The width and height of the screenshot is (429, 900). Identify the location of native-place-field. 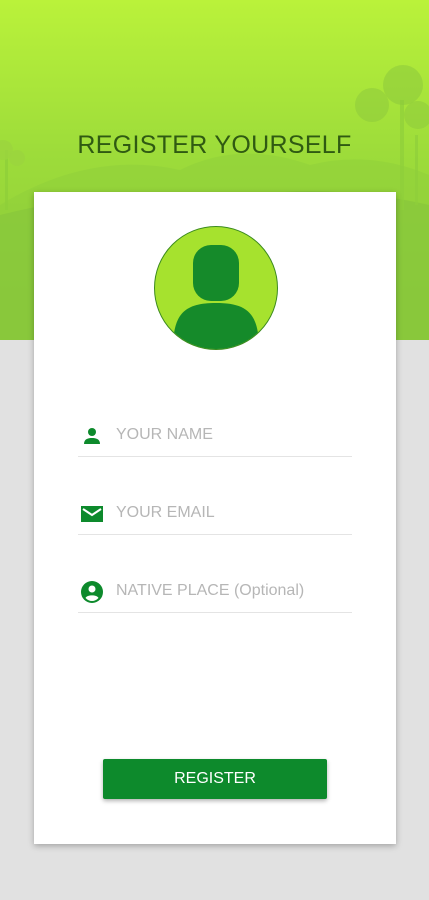
(215, 590).